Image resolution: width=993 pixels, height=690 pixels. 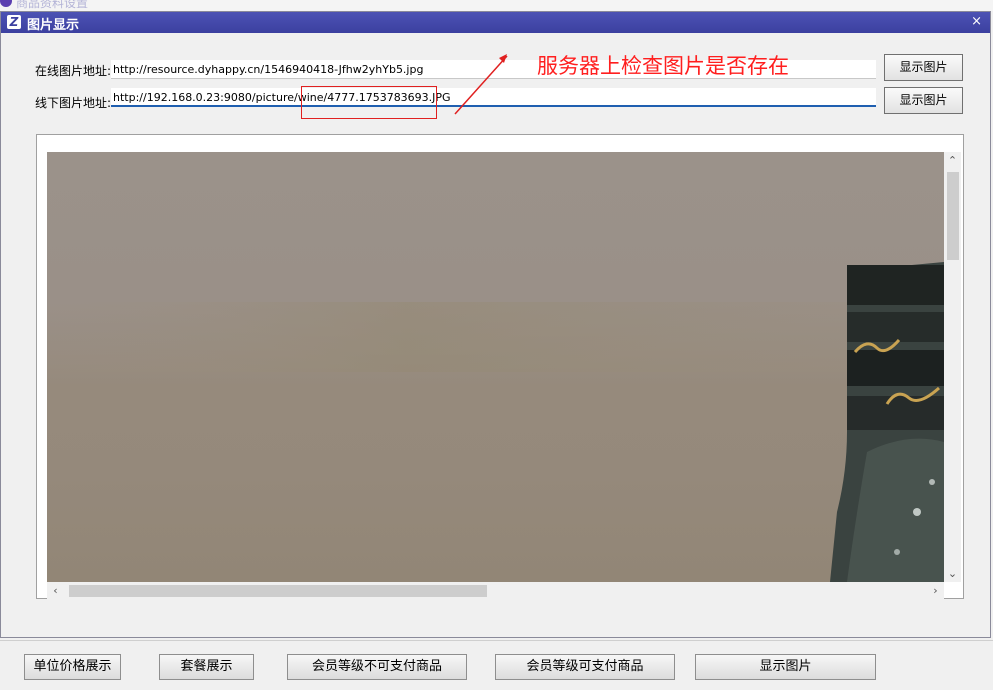 What do you see at coordinates (53, 25) in the screenshot?
I see `window-title: 图片显示` at bounding box center [53, 25].